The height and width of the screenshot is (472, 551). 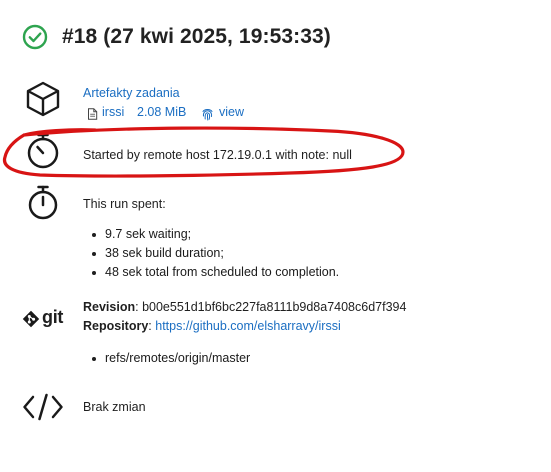 What do you see at coordinates (93, 114) in the screenshot?
I see `file-icon` at bounding box center [93, 114].